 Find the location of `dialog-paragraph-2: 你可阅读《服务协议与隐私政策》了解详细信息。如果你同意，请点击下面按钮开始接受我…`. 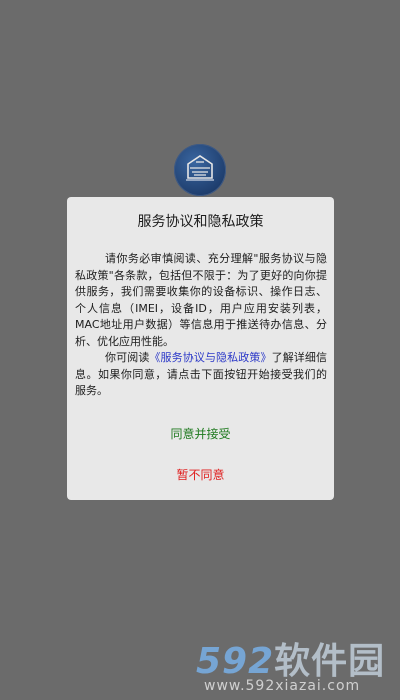

dialog-paragraph-2: 你可阅读《服务协议与隐私政策》了解详细信息。如果你同意，请点击下面按钮开始接受我… is located at coordinates (201, 375).